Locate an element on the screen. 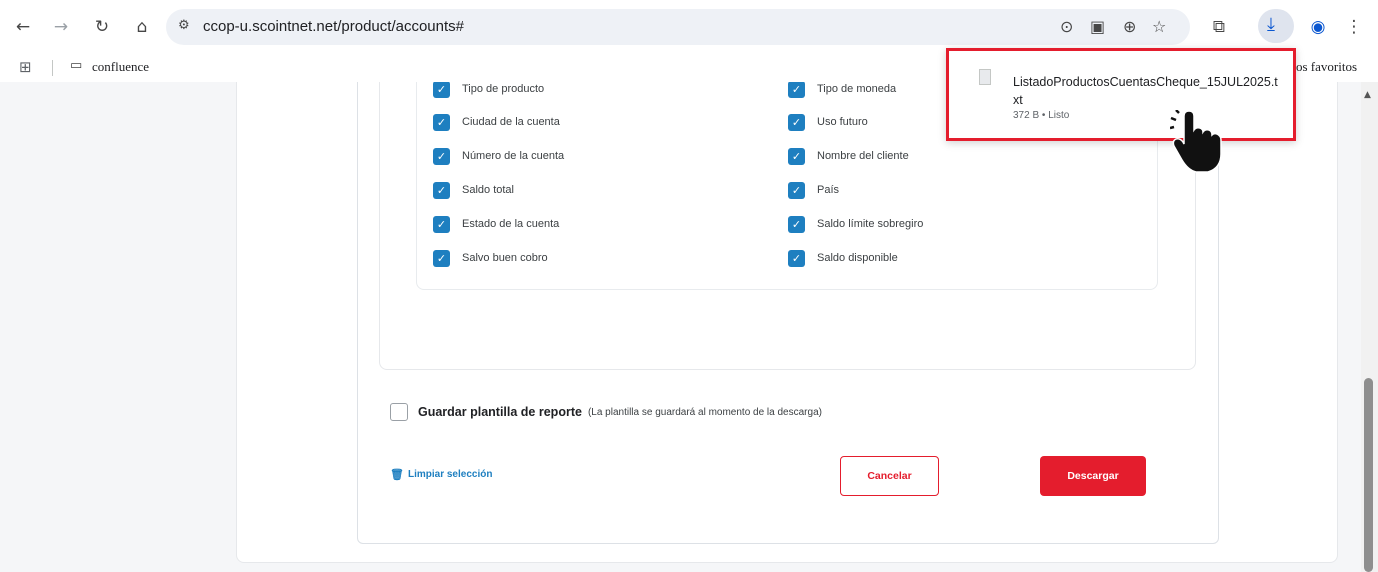  field-nombre-cliente: ✓ Nombre del cliente is located at coordinates (848, 156).